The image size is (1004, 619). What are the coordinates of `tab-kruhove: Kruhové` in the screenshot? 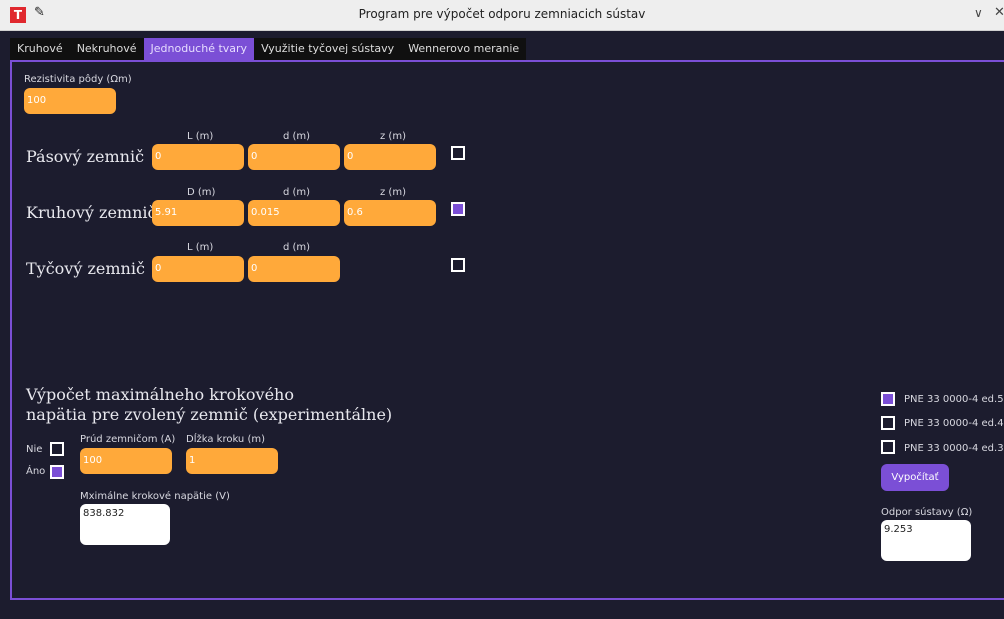 It's located at (40, 49).